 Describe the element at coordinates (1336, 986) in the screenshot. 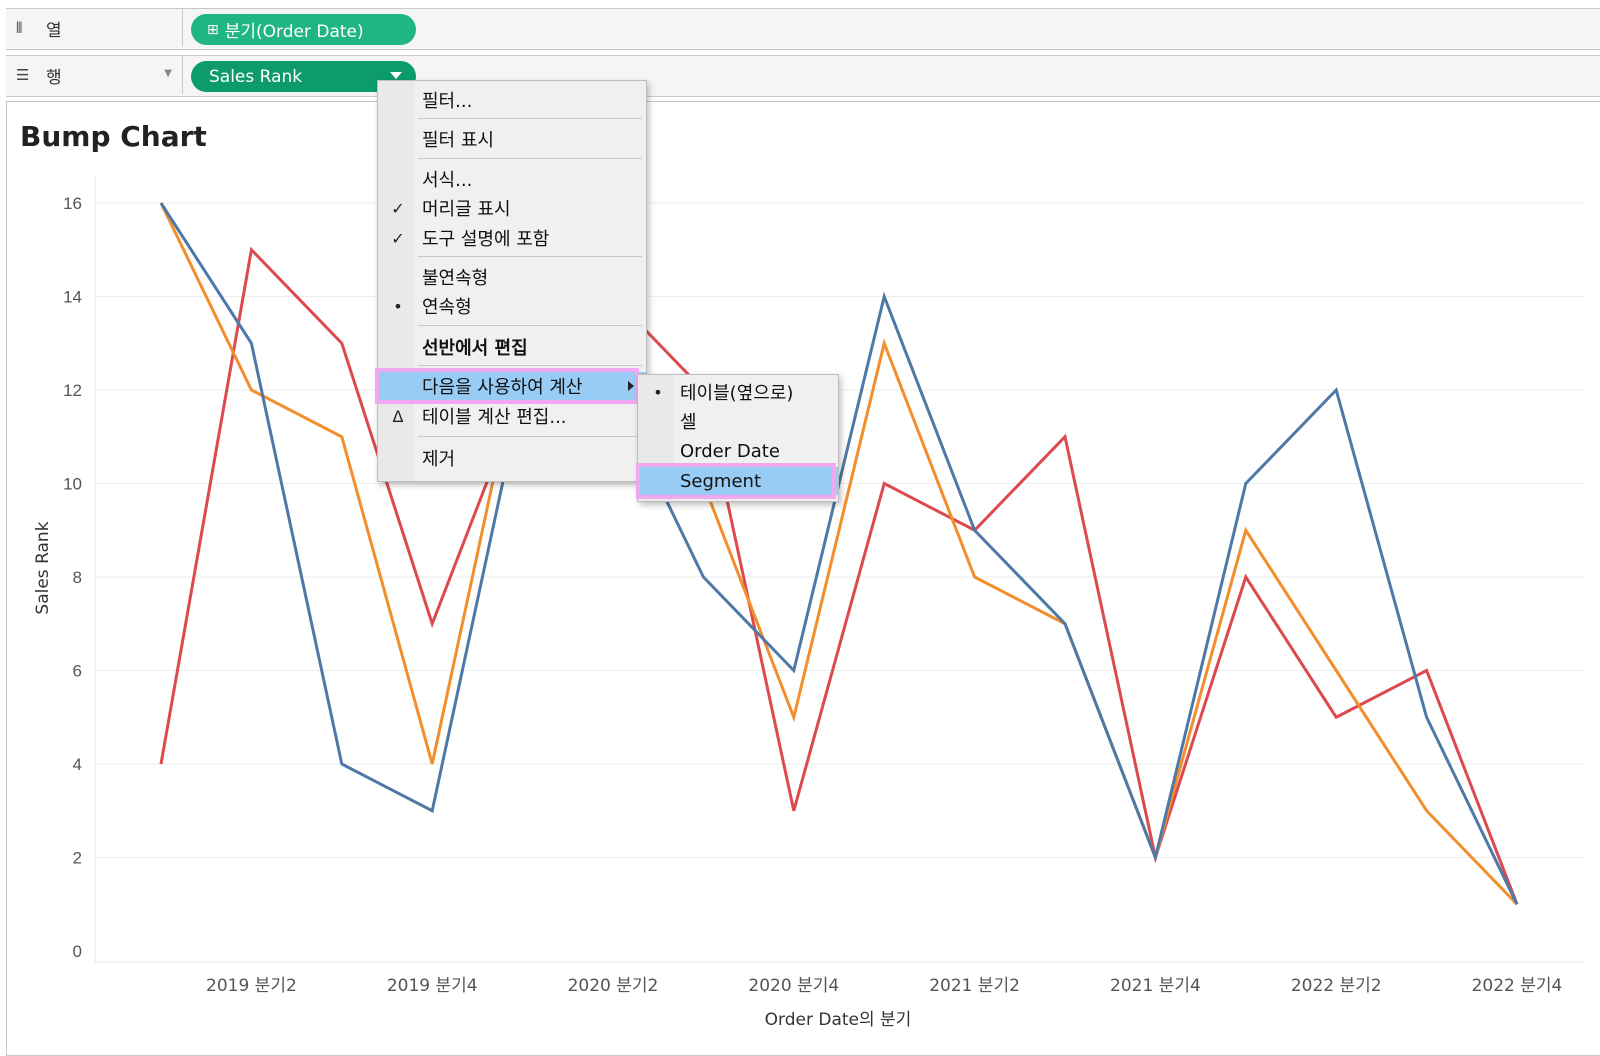

I see `x-tick-label: 2022 분기2` at that location.